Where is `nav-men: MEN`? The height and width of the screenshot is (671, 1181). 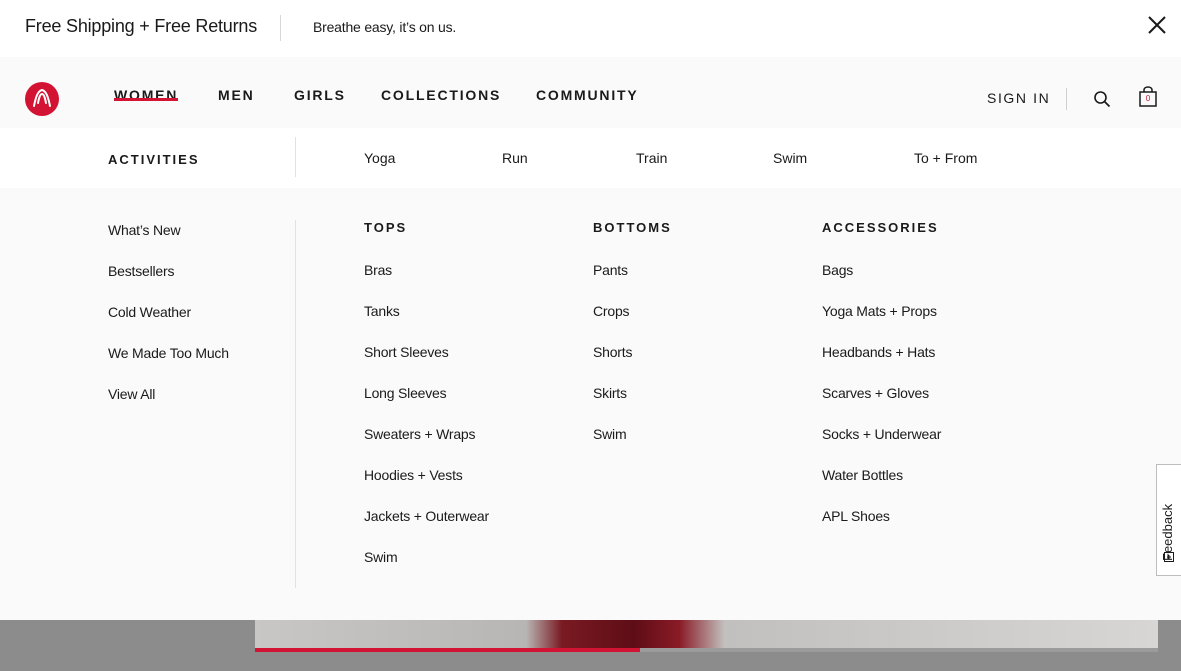
nav-men: MEN is located at coordinates (236, 95).